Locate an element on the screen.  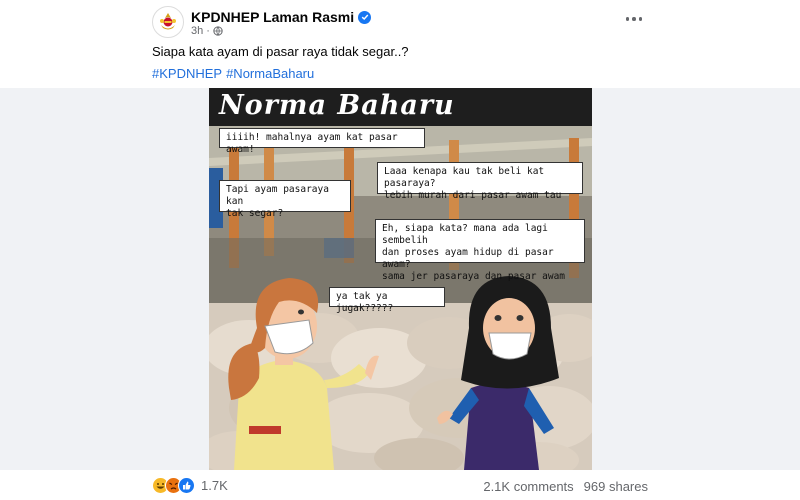
more-options-button is located at coordinates (634, 19).